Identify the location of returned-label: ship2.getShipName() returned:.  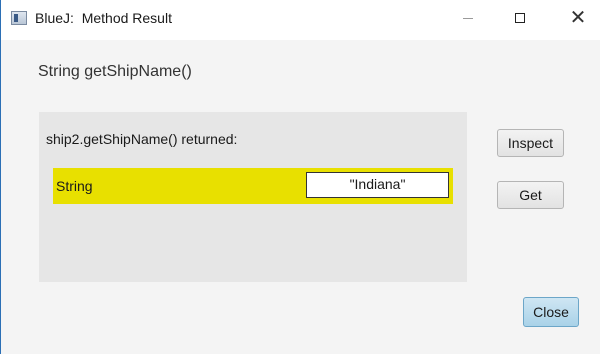
(142, 139).